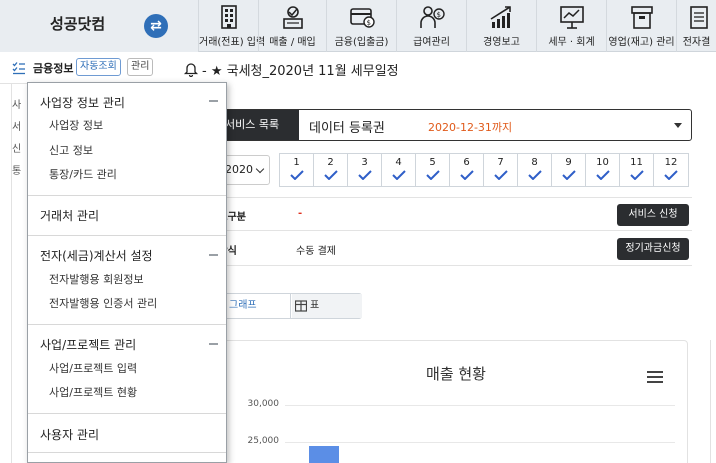  What do you see at coordinates (361, 26) in the screenshot?
I see `menu-finance: $ 금융(입출금)` at bounding box center [361, 26].